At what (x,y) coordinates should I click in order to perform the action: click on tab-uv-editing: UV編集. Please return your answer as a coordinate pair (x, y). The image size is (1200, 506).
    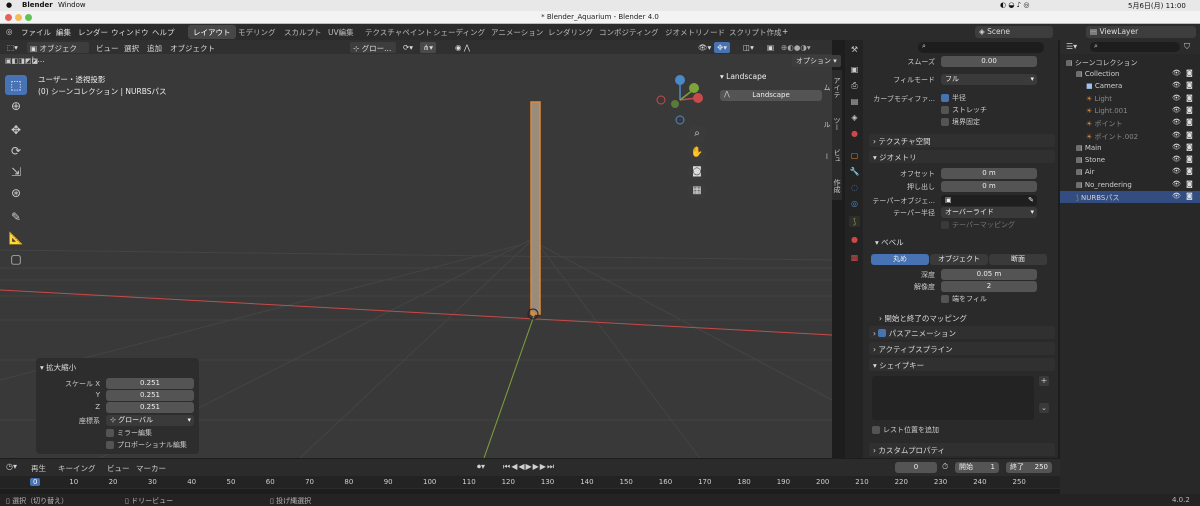
    Looking at the image, I should click on (341, 32).